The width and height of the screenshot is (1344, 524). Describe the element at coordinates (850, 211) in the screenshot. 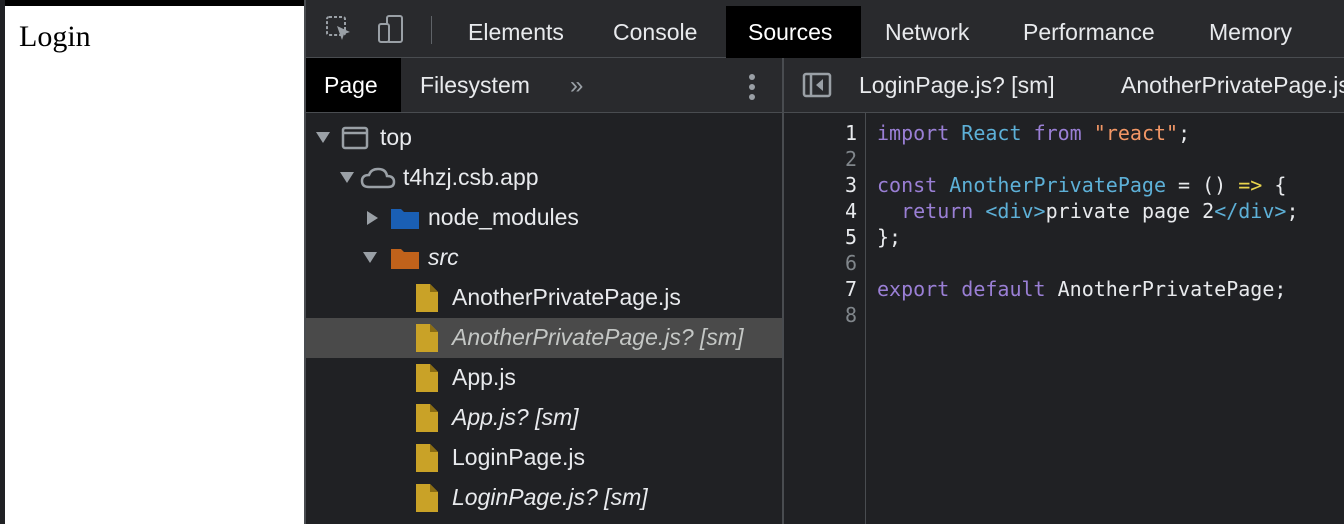

I see `line-number: 4` at that location.